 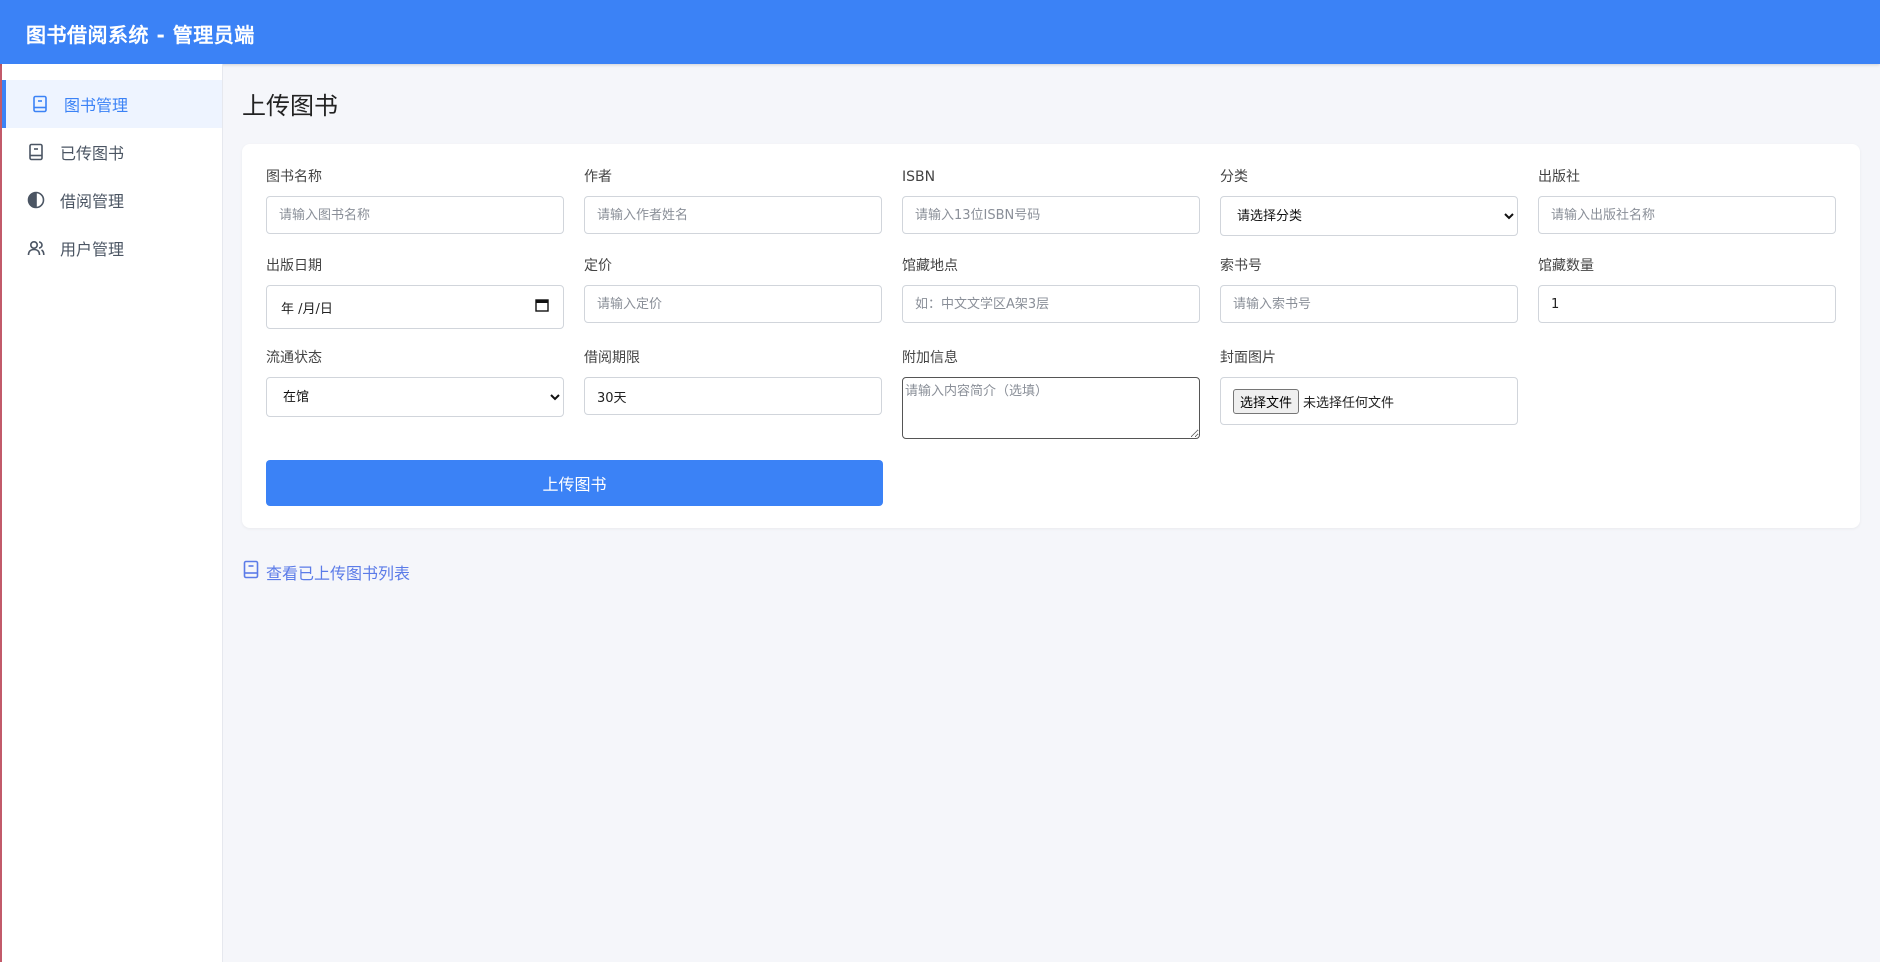 I want to click on file-status-text: 未选择任何文件, so click(x=1349, y=403).